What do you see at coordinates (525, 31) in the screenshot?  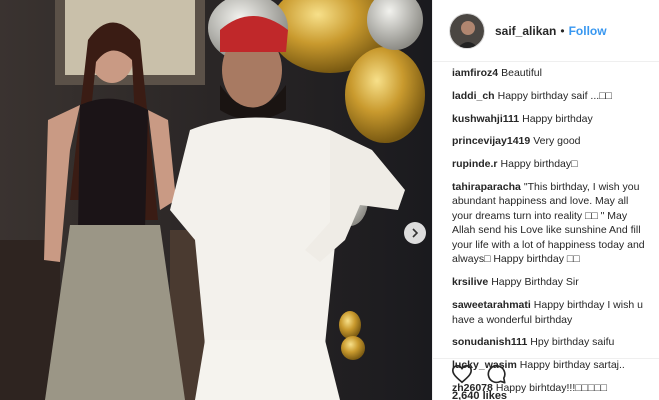 I see `username-link: saif_alikan` at bounding box center [525, 31].